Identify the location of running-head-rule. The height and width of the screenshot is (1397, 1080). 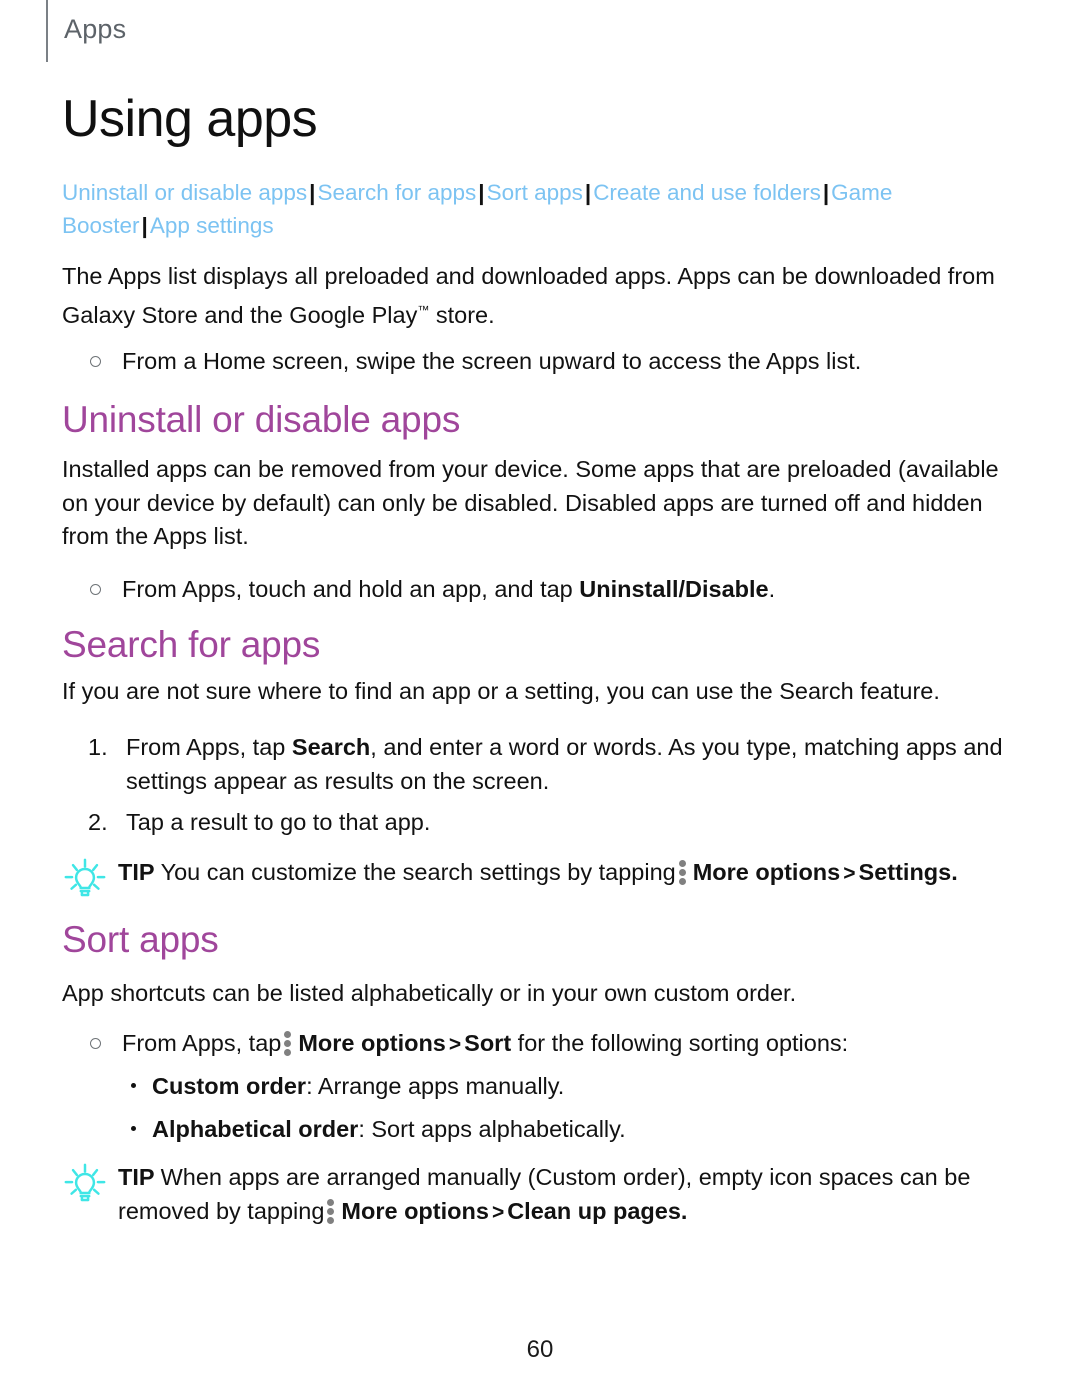
(47, 31).